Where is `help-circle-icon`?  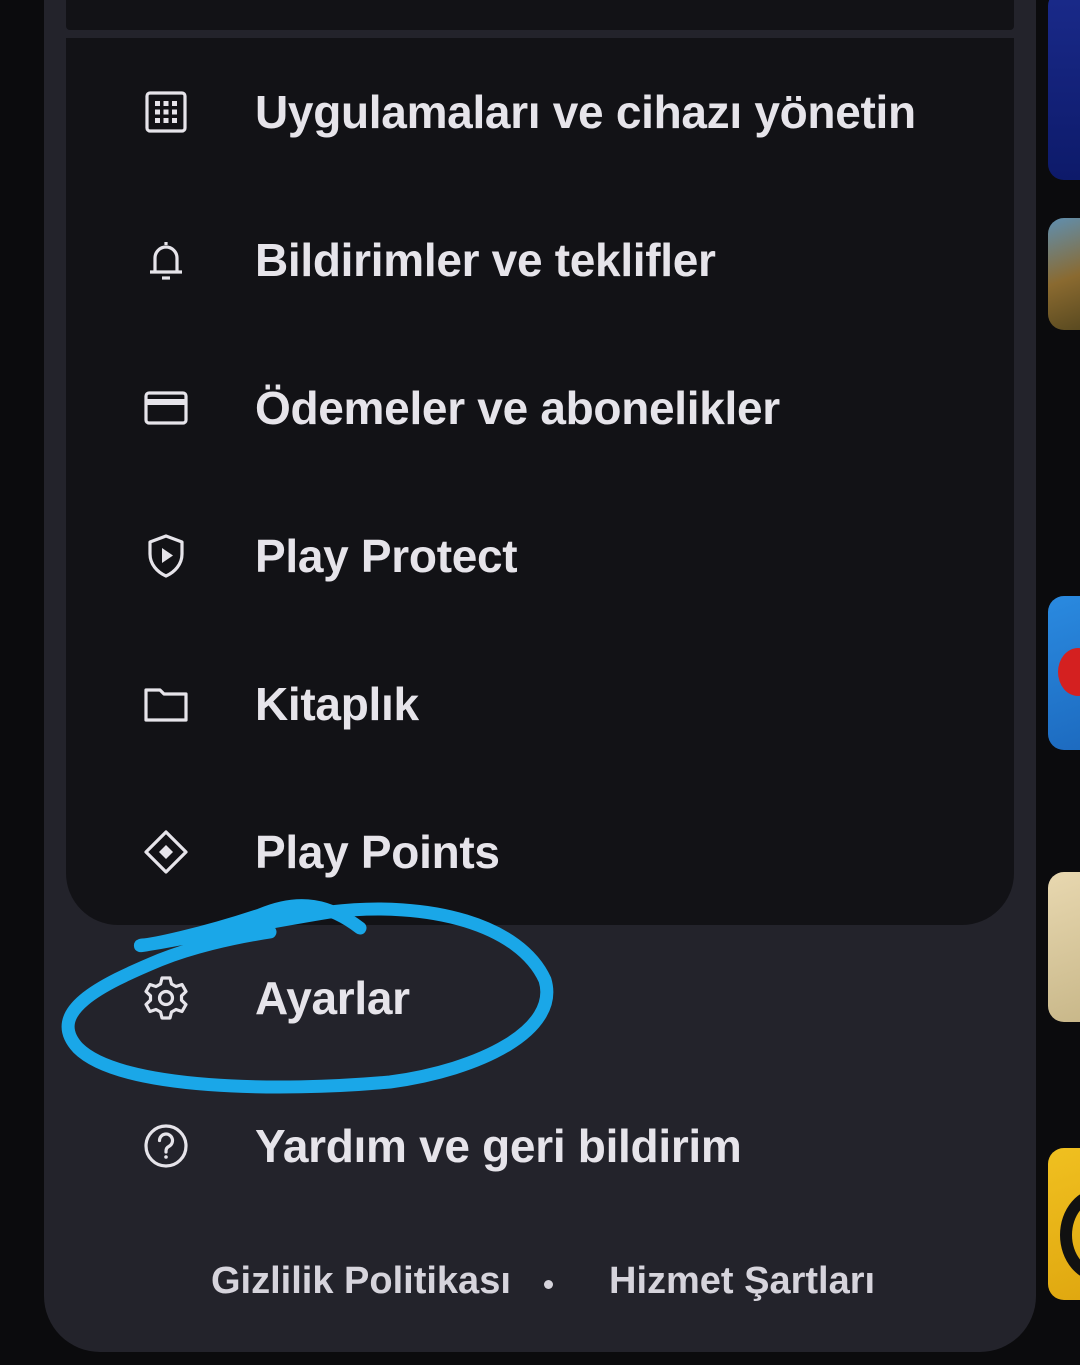 help-circle-icon is located at coordinates (166, 1146).